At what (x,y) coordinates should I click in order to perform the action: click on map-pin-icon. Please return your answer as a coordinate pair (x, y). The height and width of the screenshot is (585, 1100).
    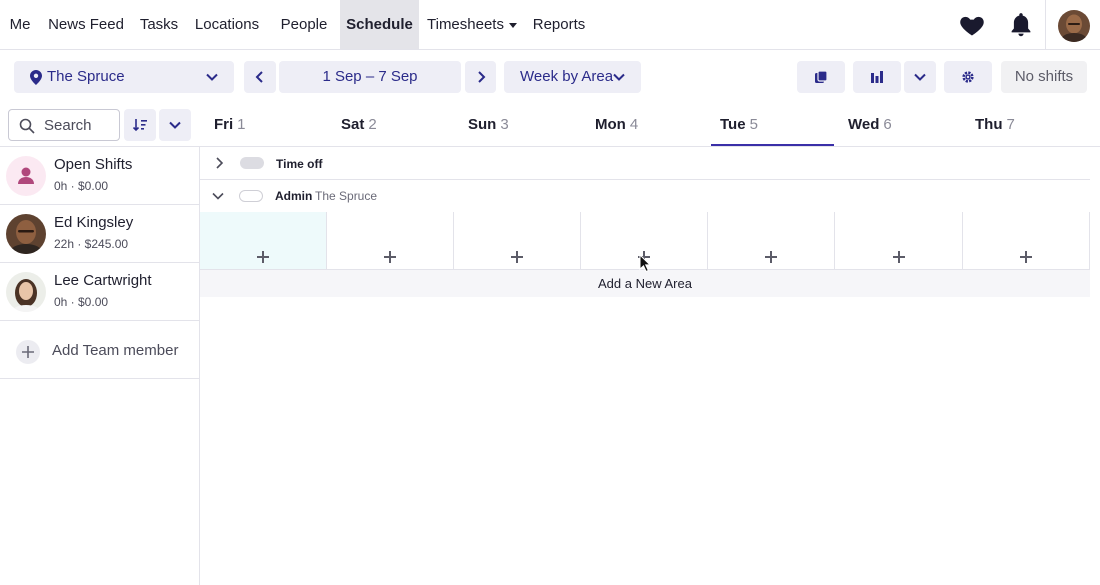
    Looking at the image, I should click on (36, 77).